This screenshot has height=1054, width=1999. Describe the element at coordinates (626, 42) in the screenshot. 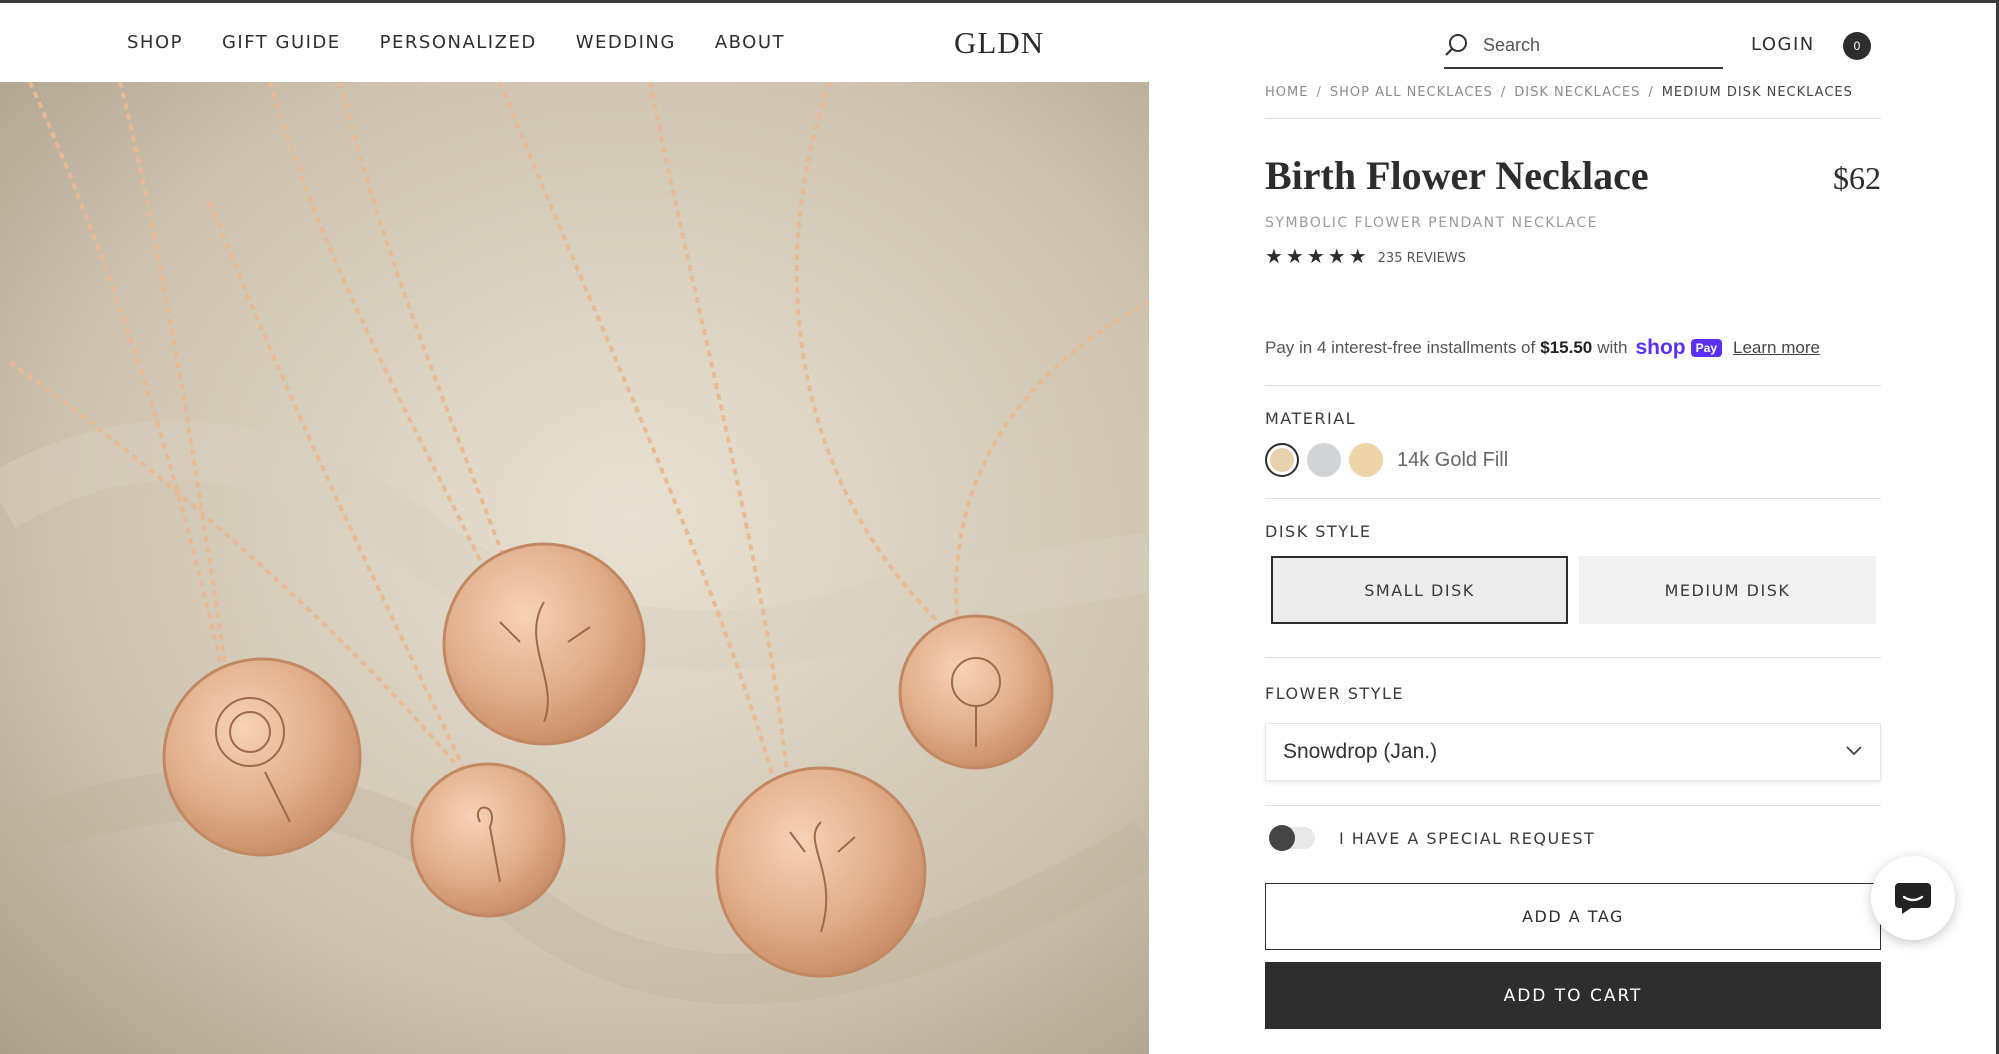

I see `nav-wedding: WEDDING` at that location.